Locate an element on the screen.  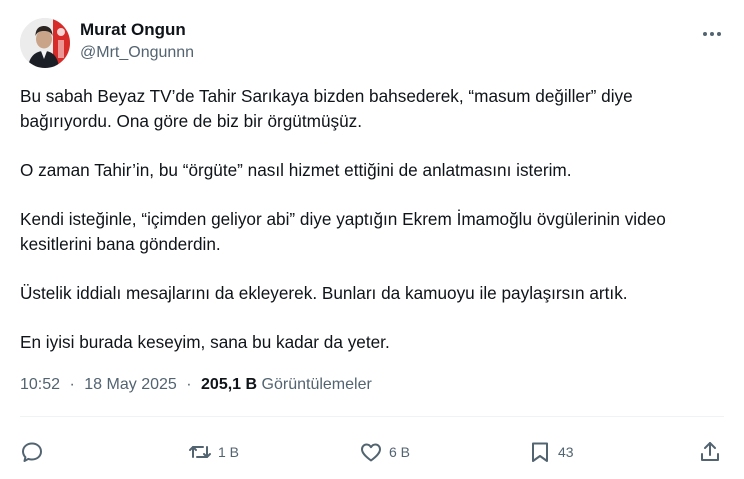
more-horizontal-icon is located at coordinates (712, 34).